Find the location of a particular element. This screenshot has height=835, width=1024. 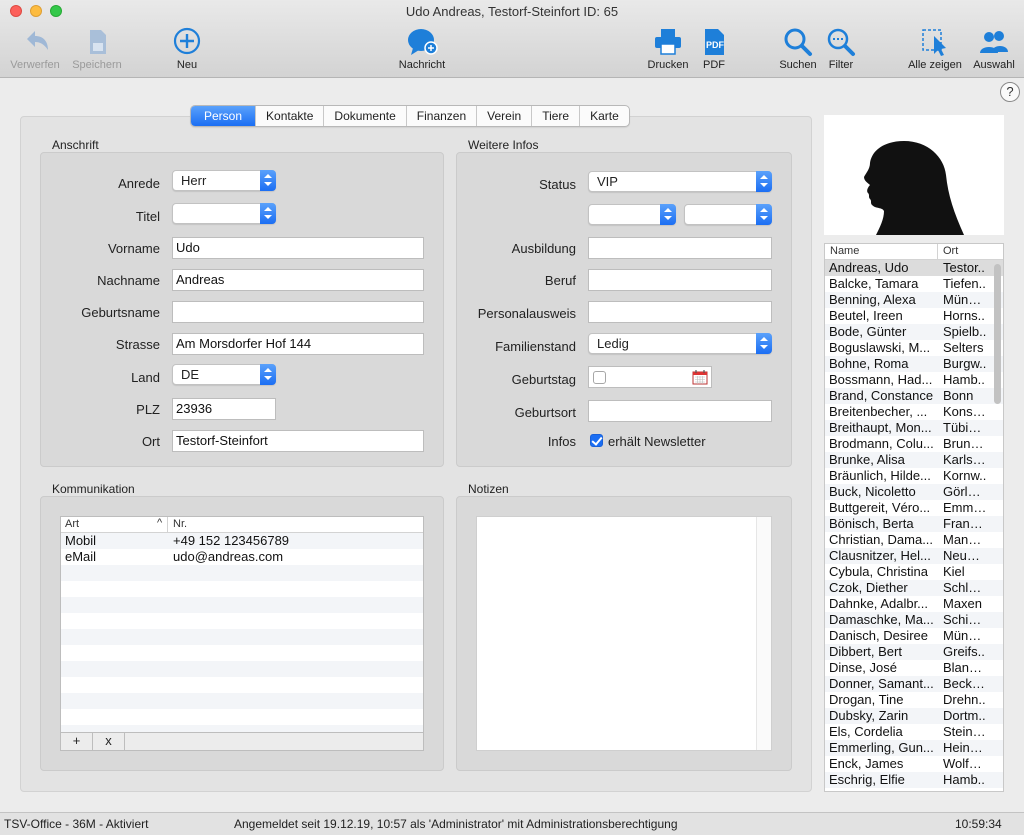

nachname-field: Andreas is located at coordinates (298, 280).